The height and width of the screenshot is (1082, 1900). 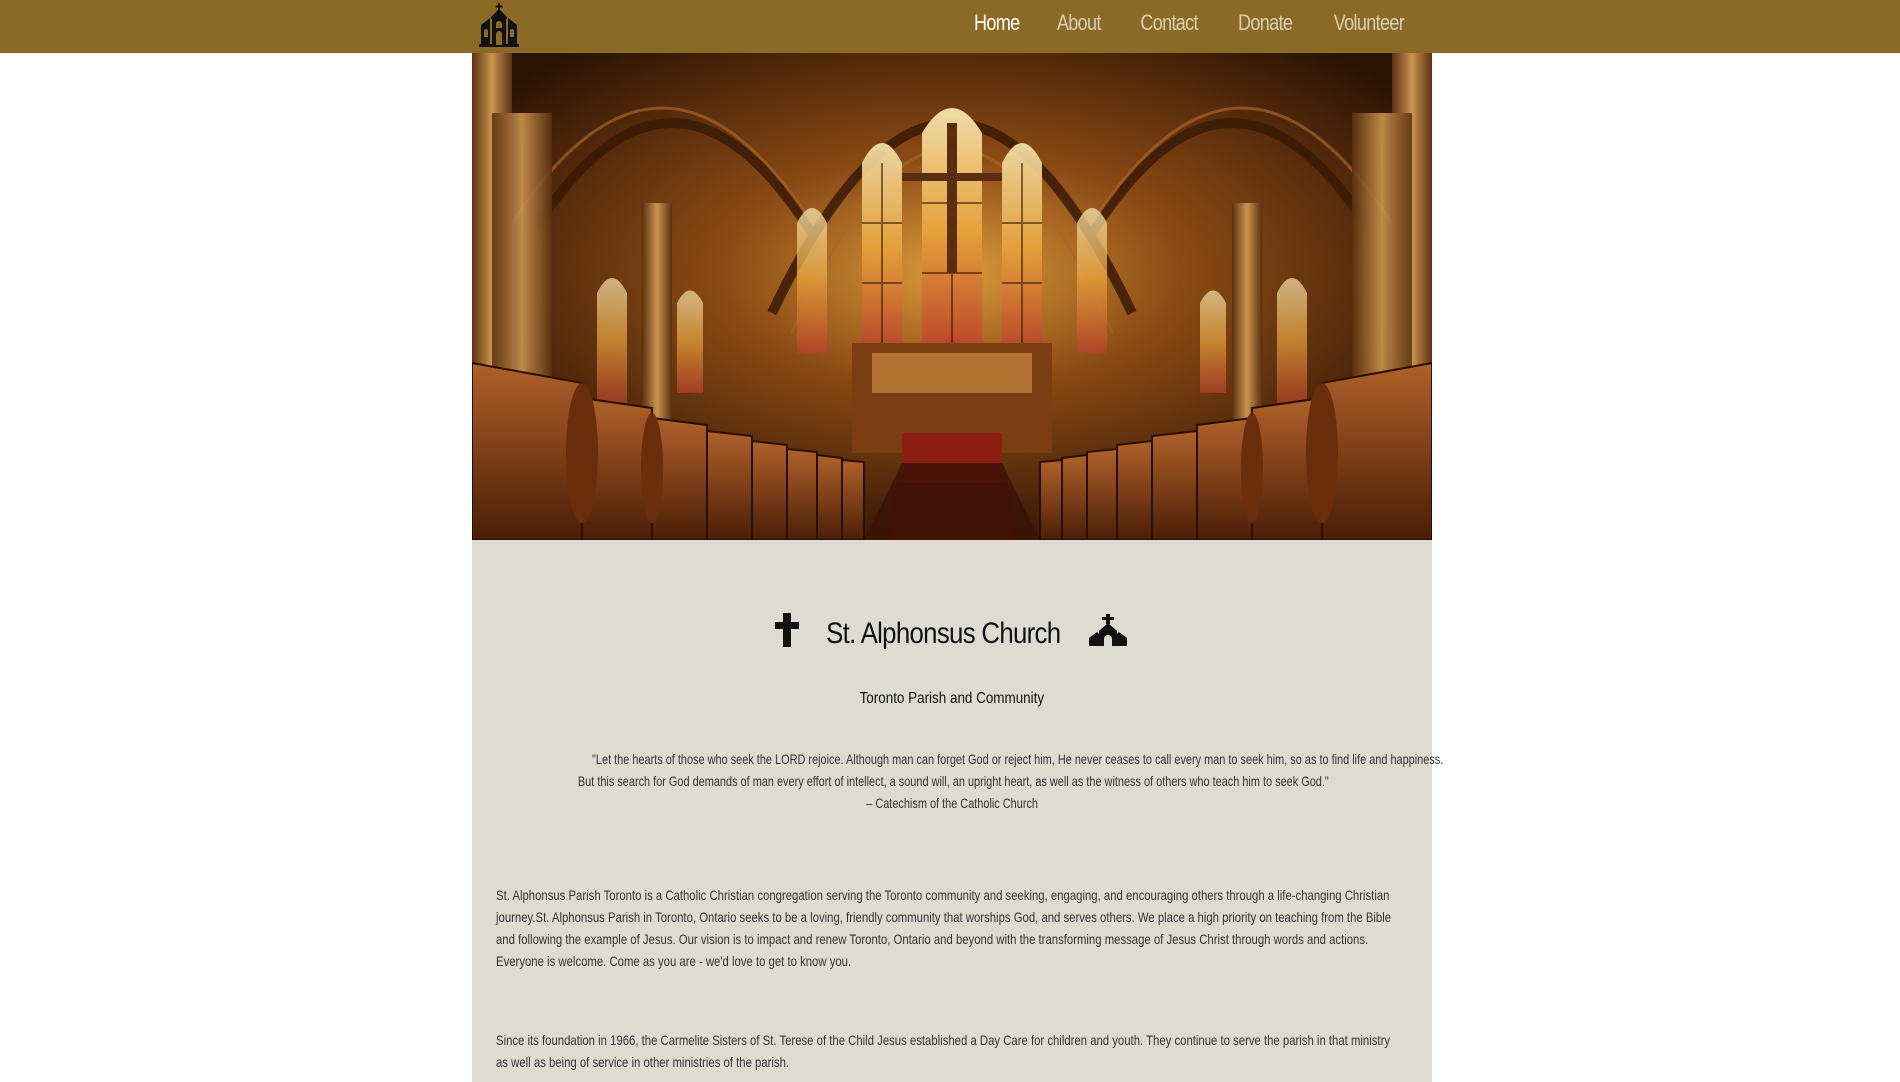 What do you see at coordinates (950, 26) in the screenshot?
I see `navbar: Home About Contact Donate Volunteer` at bounding box center [950, 26].